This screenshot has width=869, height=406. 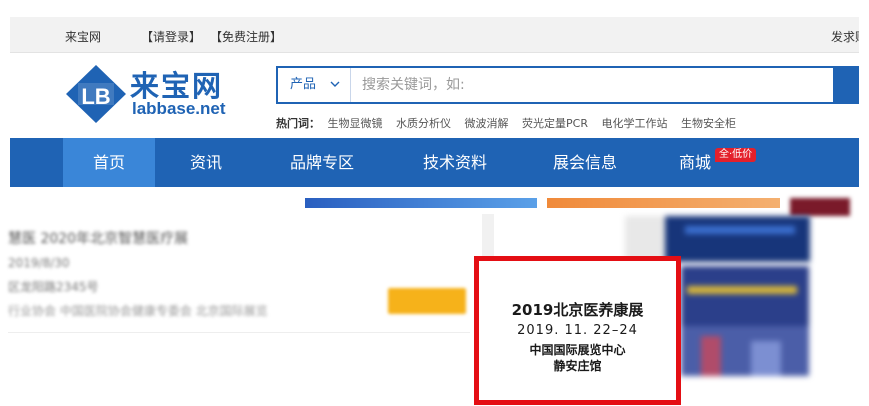 What do you see at coordinates (455, 162) in the screenshot?
I see `nav-item-tech-docs: 技术资料` at bounding box center [455, 162].